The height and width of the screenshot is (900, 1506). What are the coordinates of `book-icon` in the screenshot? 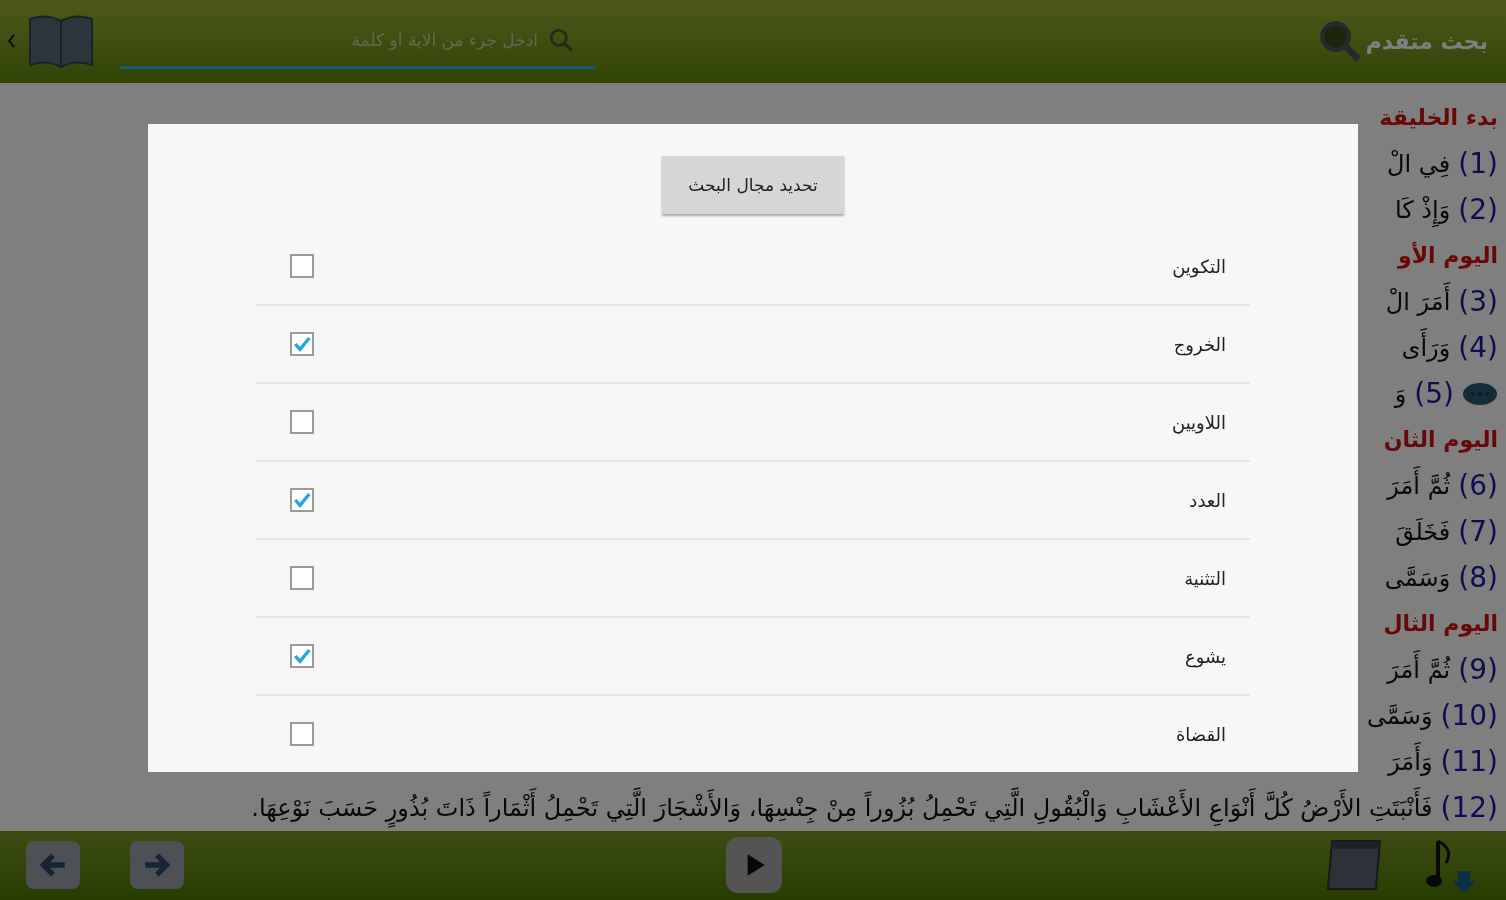 It's located at (61, 41).